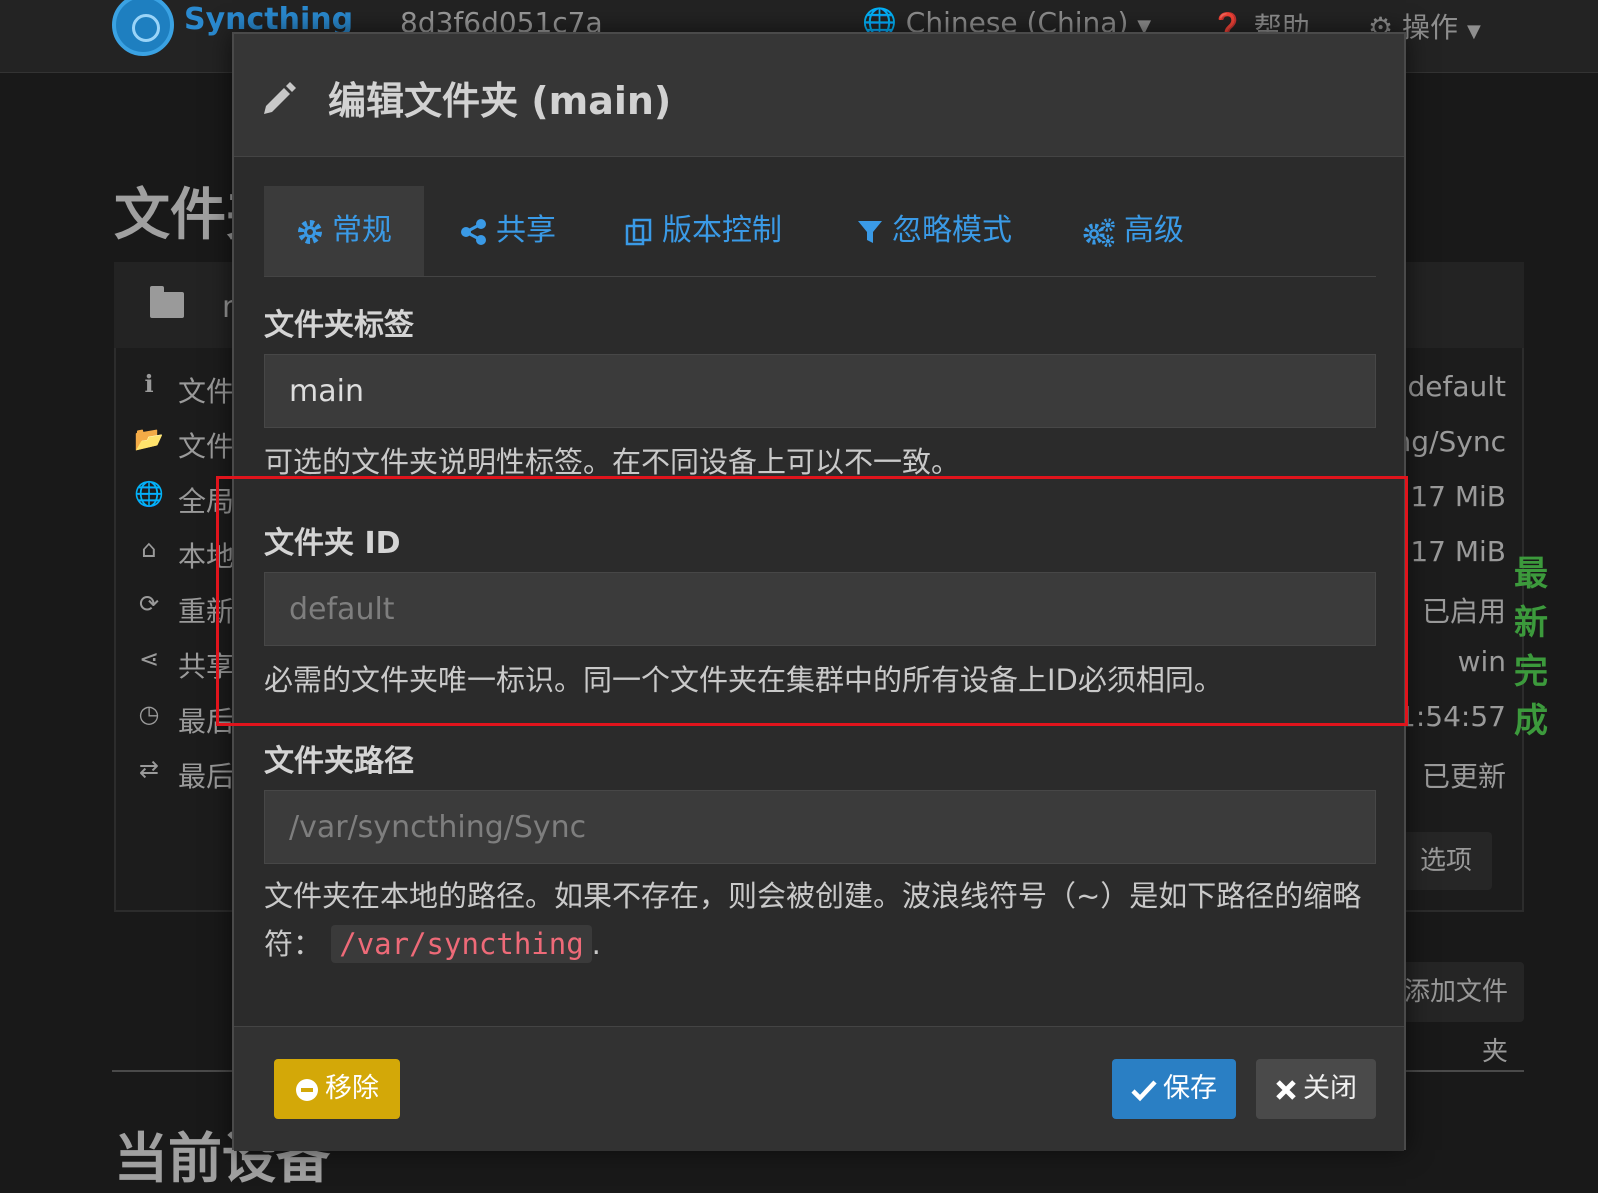  I want to click on gear-icon, so click(310, 231).